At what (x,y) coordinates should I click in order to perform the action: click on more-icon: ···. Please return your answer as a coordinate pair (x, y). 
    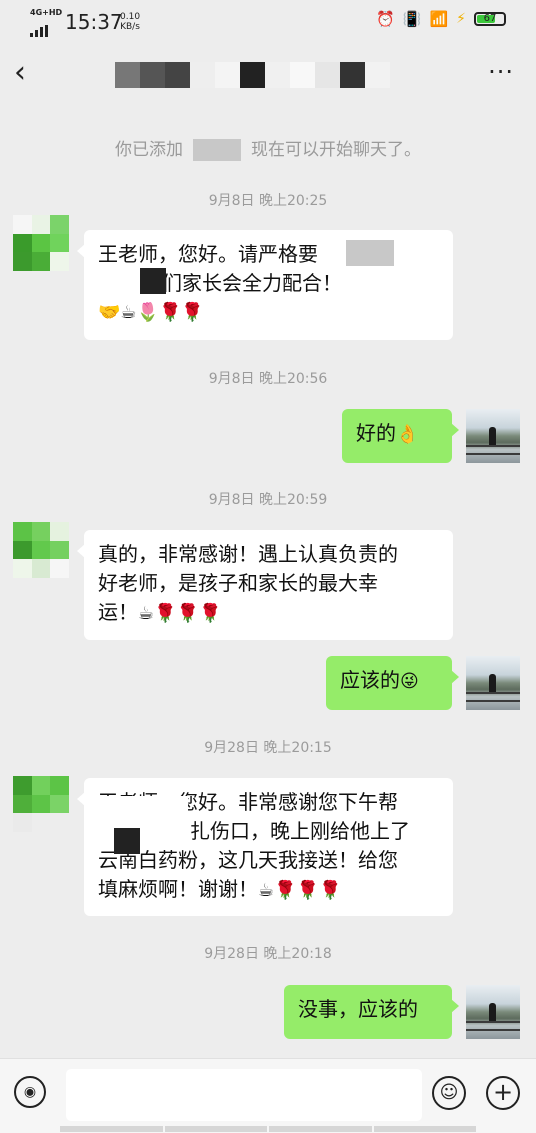
    Looking at the image, I should click on (501, 72).